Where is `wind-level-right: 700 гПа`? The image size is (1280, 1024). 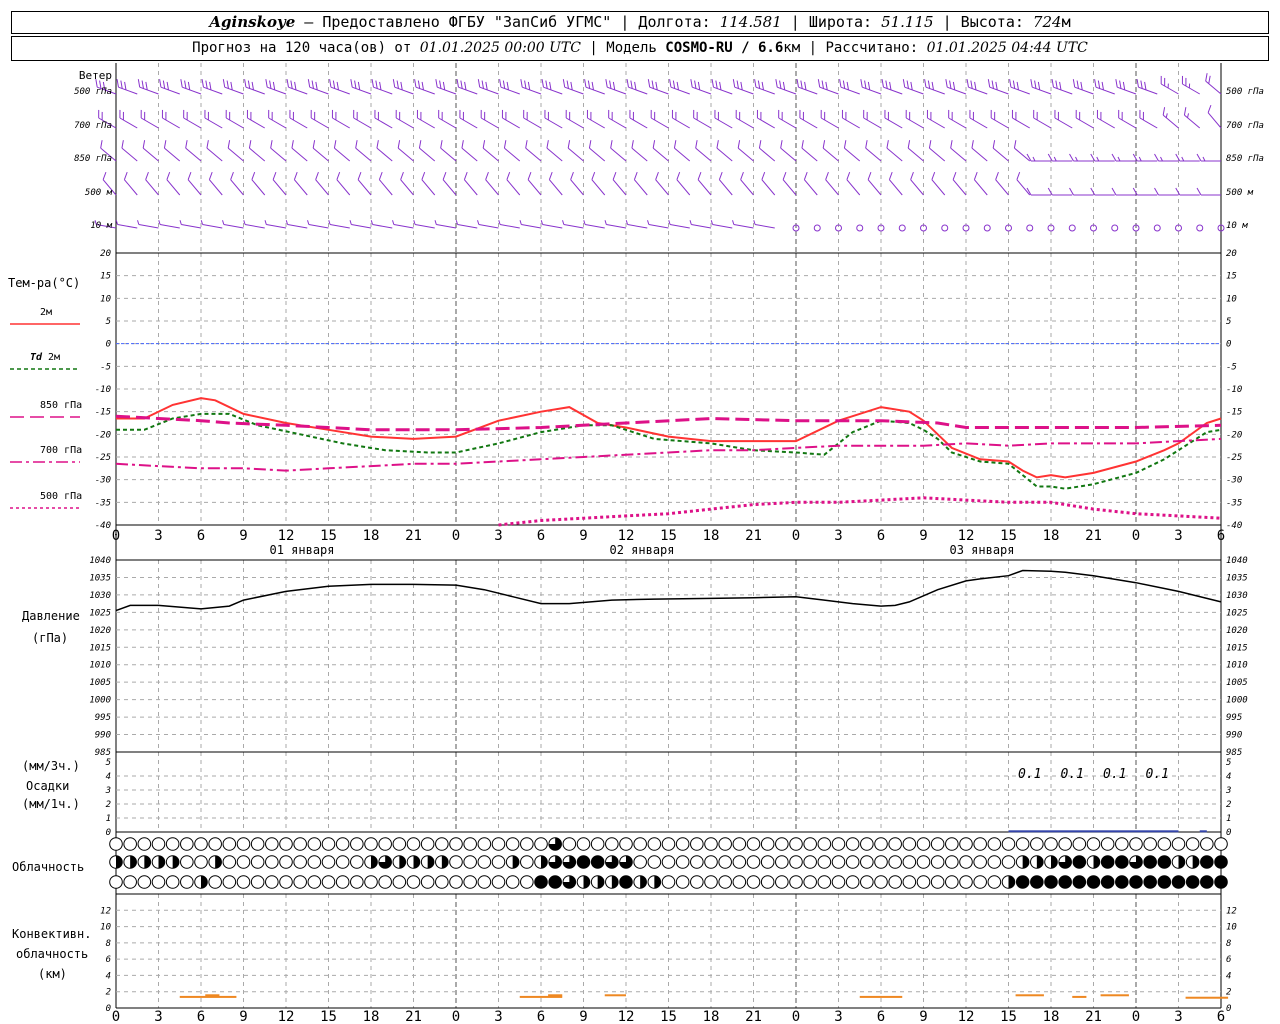
wind-level-right: 700 гПа is located at coordinates (1245, 126).